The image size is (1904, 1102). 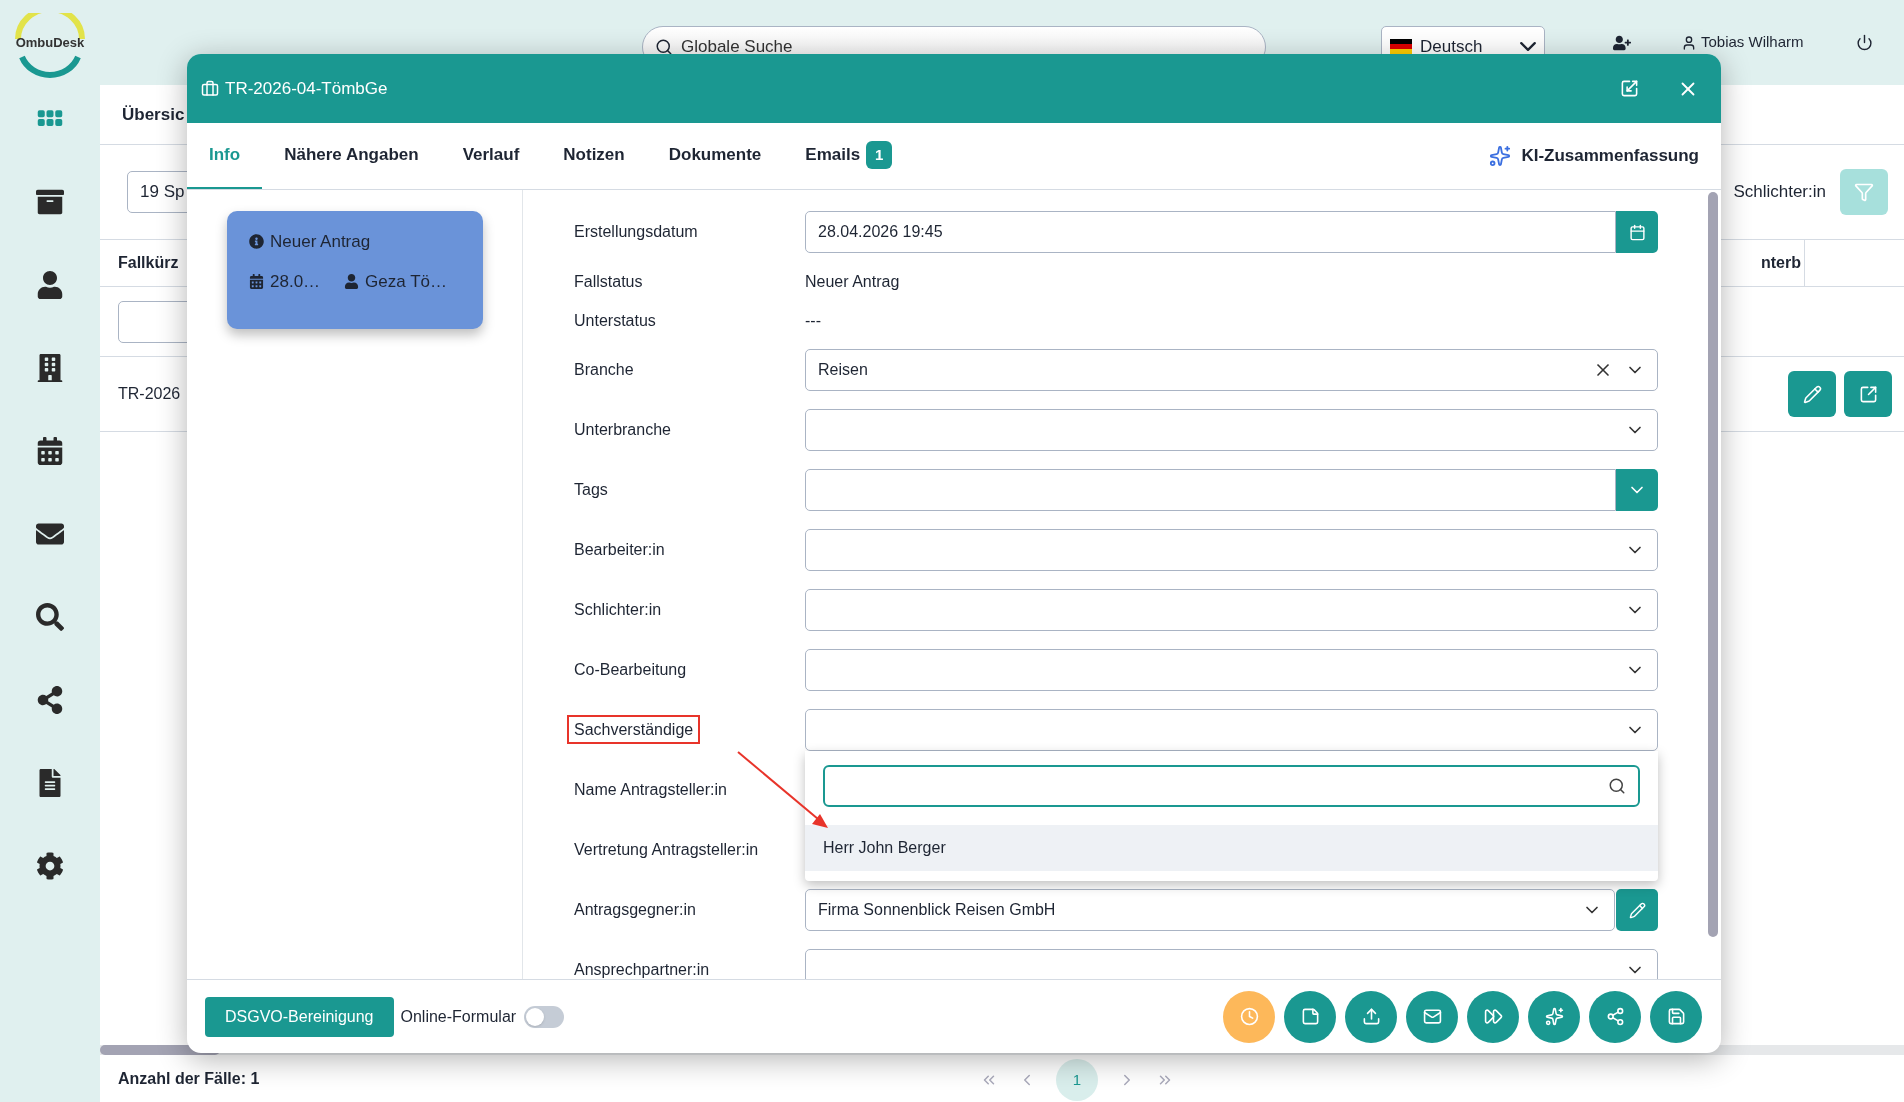 I want to click on filter-icon, so click(x=1864, y=192).